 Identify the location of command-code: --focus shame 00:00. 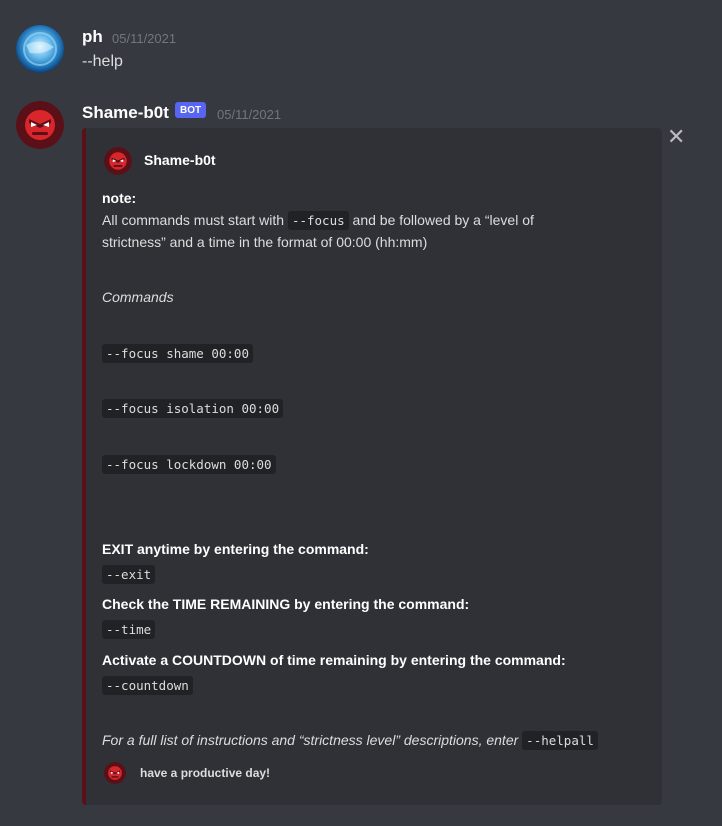
(177, 353).